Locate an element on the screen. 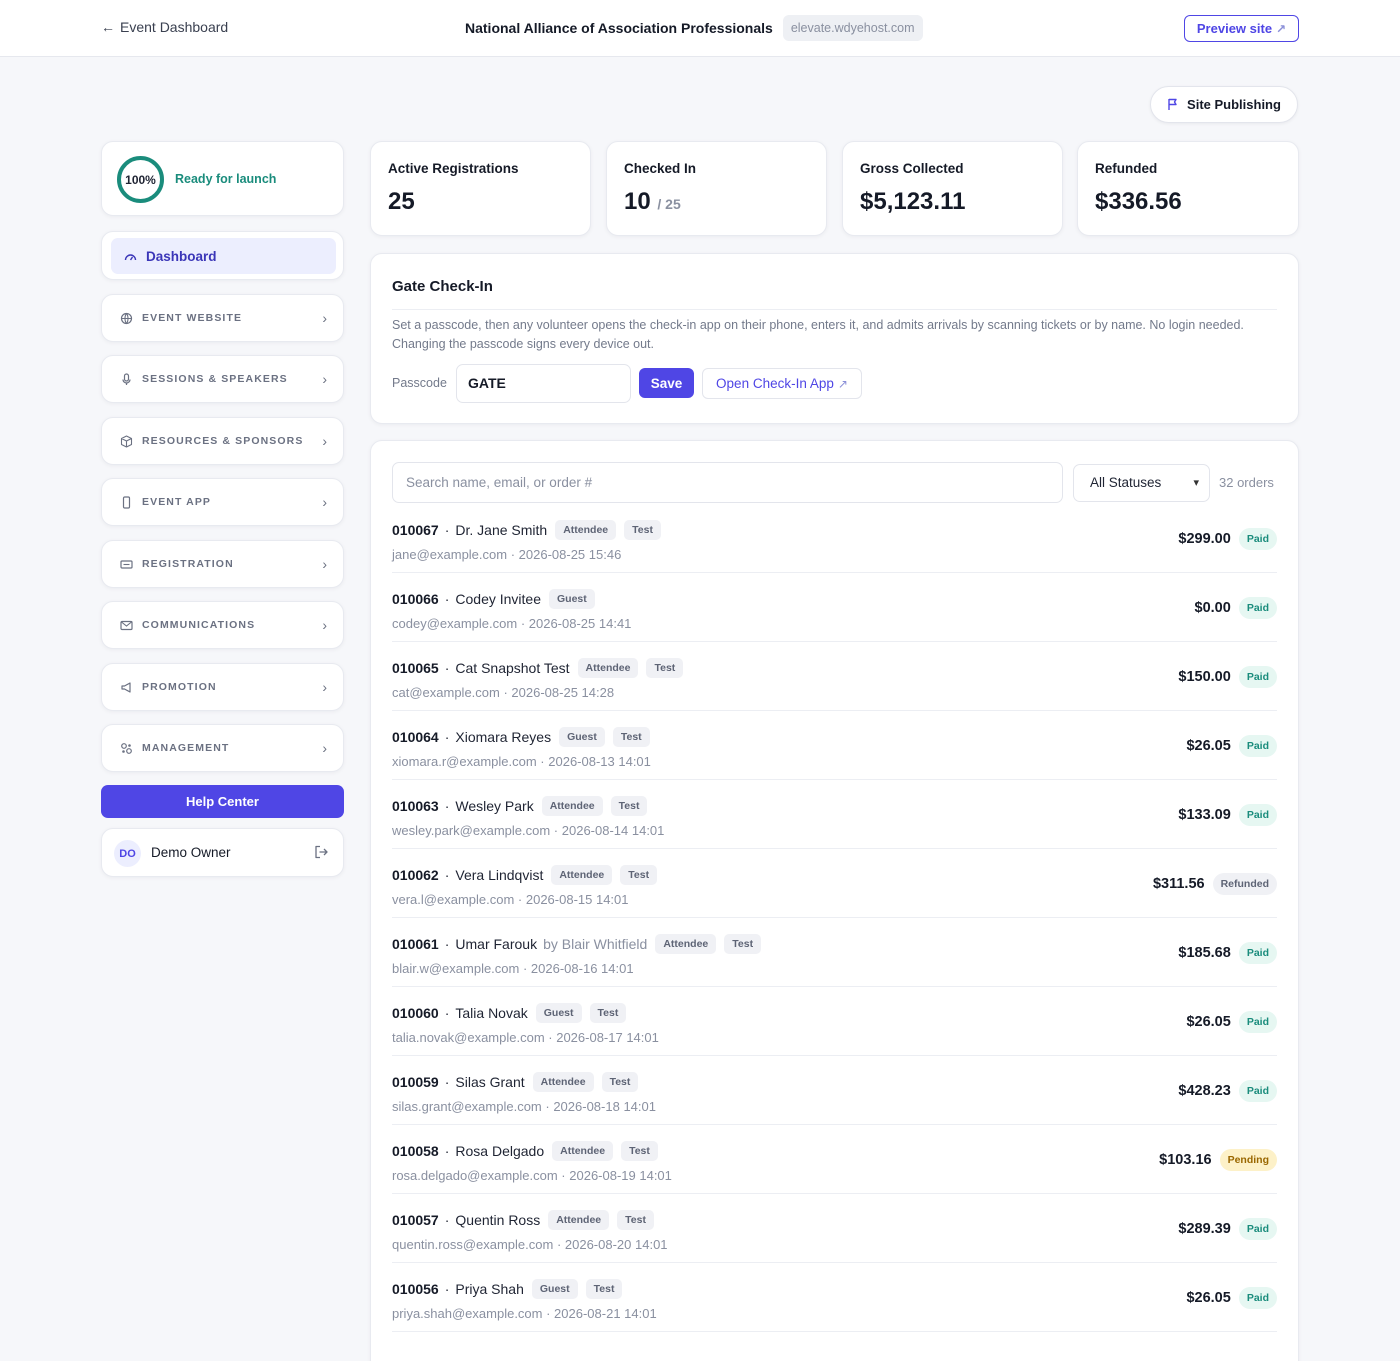  sidebar-item-label: SESSIONS & SPEAKERS is located at coordinates (215, 379).